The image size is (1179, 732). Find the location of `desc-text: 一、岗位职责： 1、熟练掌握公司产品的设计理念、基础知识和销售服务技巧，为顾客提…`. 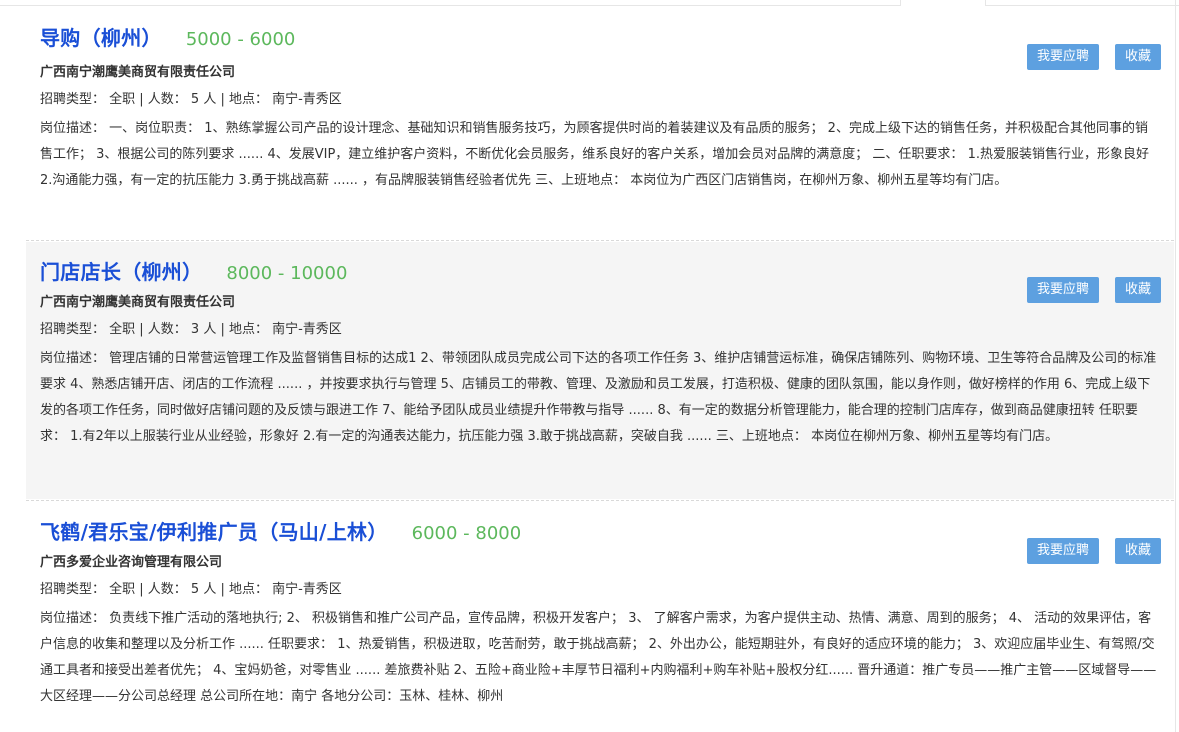

desc-text: 一、岗位职责： 1、熟练掌握公司产品的设计理念、基础知识和销售服务技巧，为顾客提… is located at coordinates (594, 154).